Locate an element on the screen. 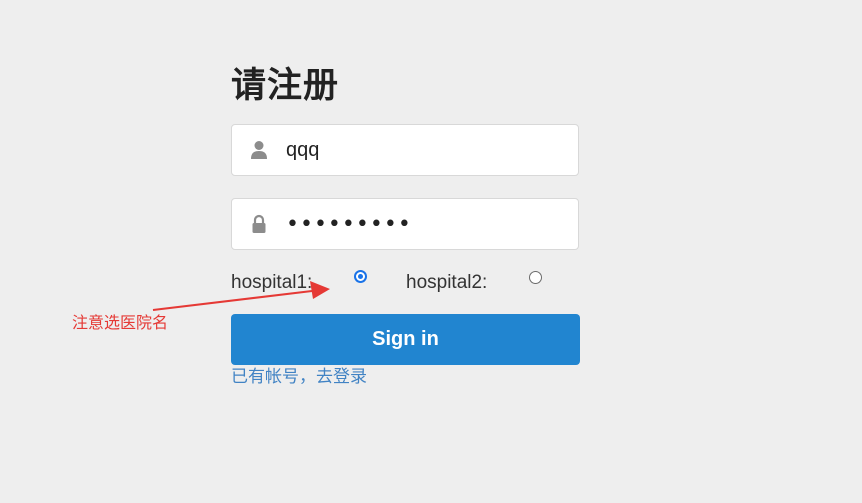  login-link: 已有帐号，去登录 is located at coordinates (299, 377).